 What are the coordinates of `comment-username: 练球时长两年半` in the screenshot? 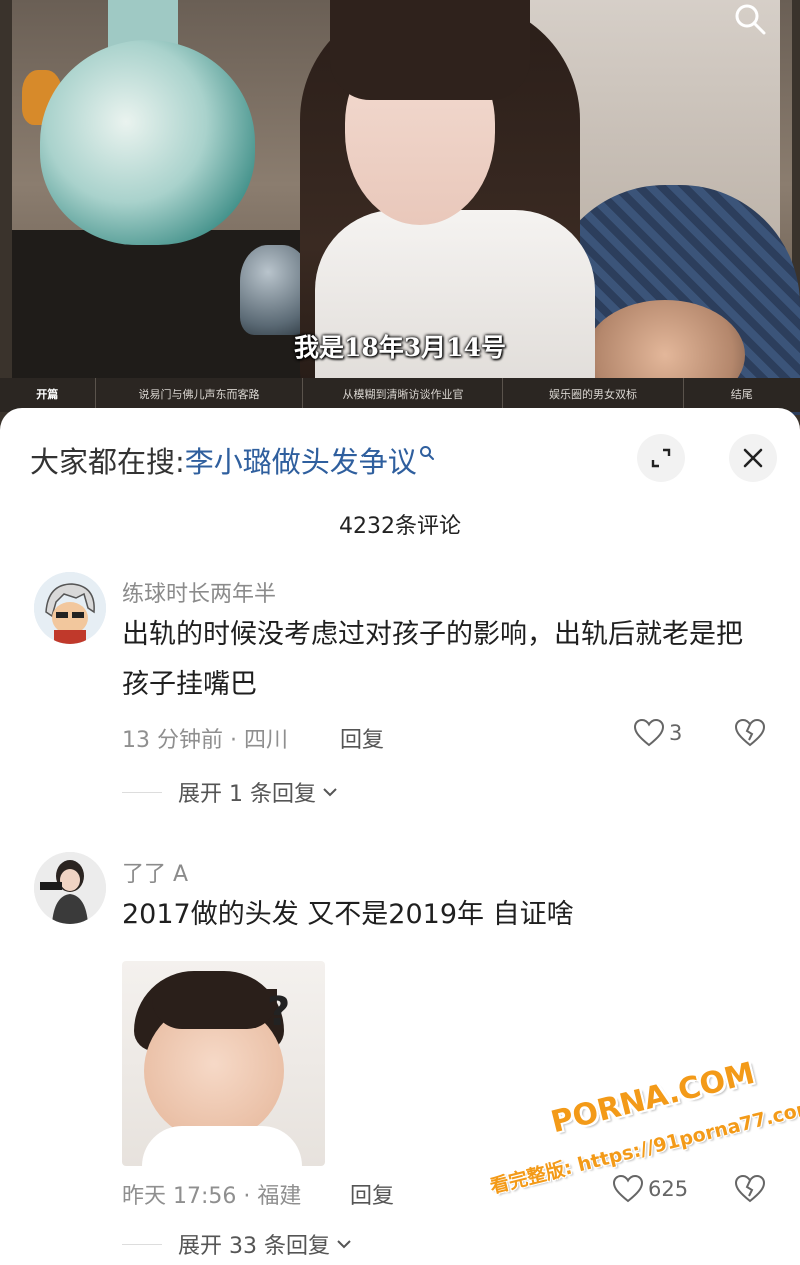 It's located at (199, 592).